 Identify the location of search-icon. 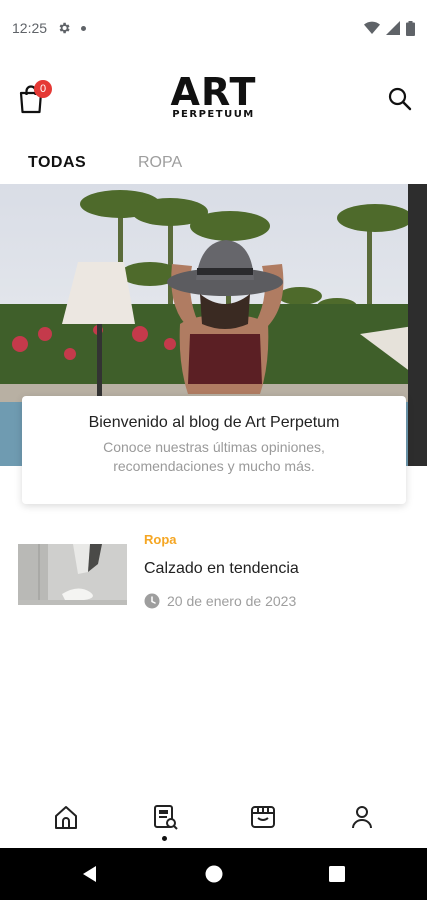
(400, 99).